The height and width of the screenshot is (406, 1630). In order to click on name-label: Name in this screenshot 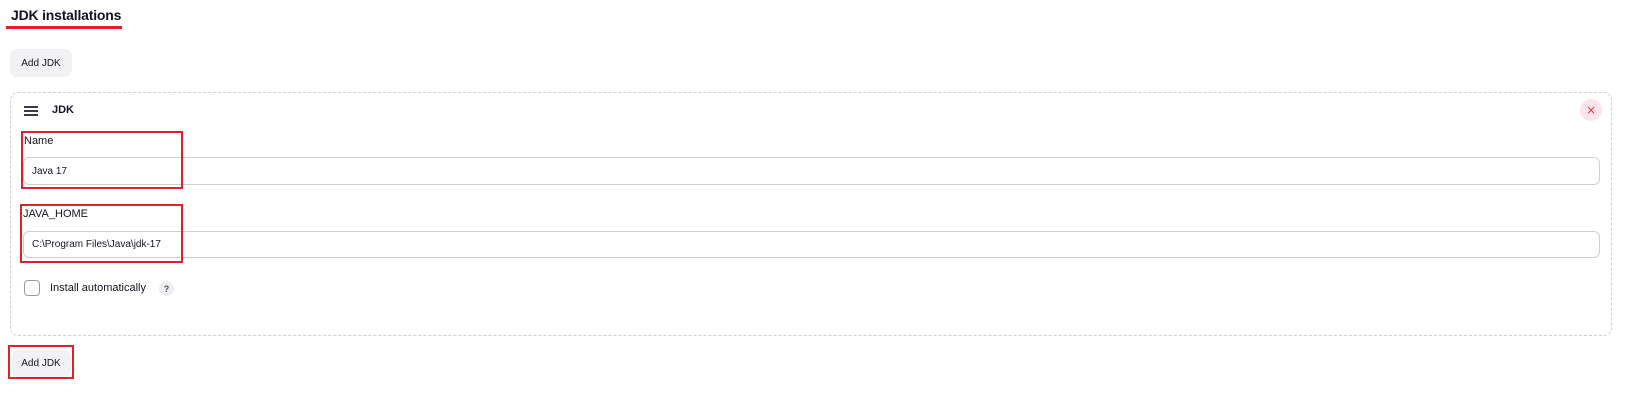, I will do `click(39, 141)`.